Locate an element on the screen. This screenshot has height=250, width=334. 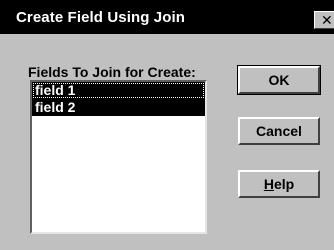
title-bar: Create Field Using Join ✕ is located at coordinates (167, 17).